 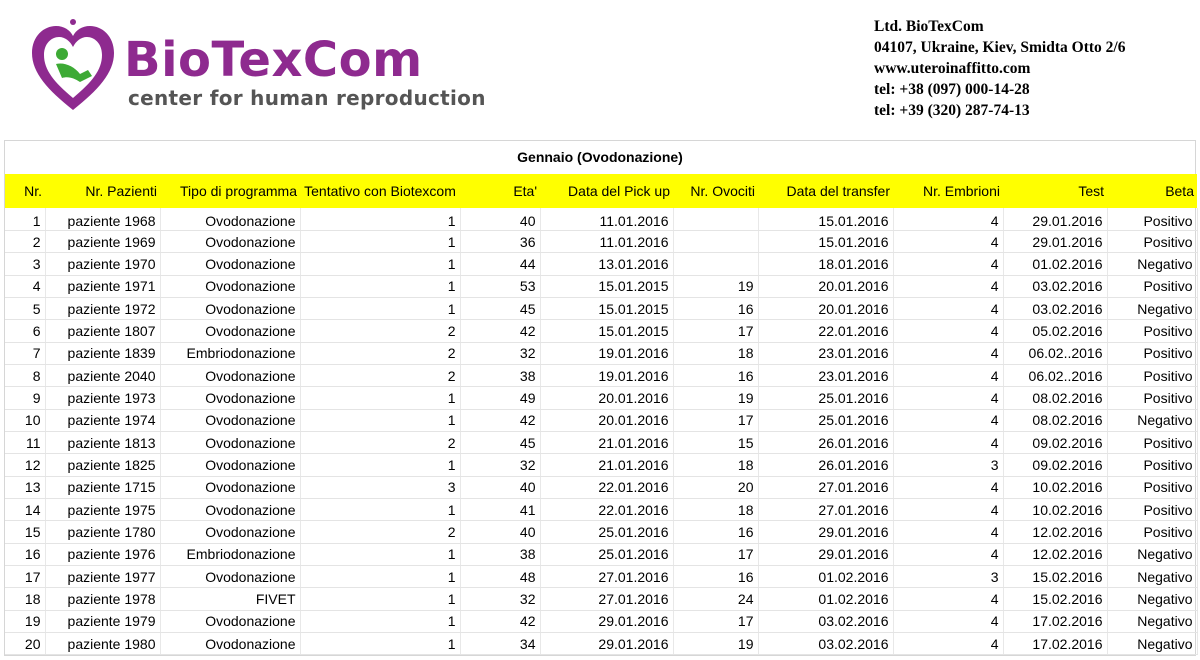 I want to click on company-website: www.uteroinaffitto.com, so click(x=952, y=68).